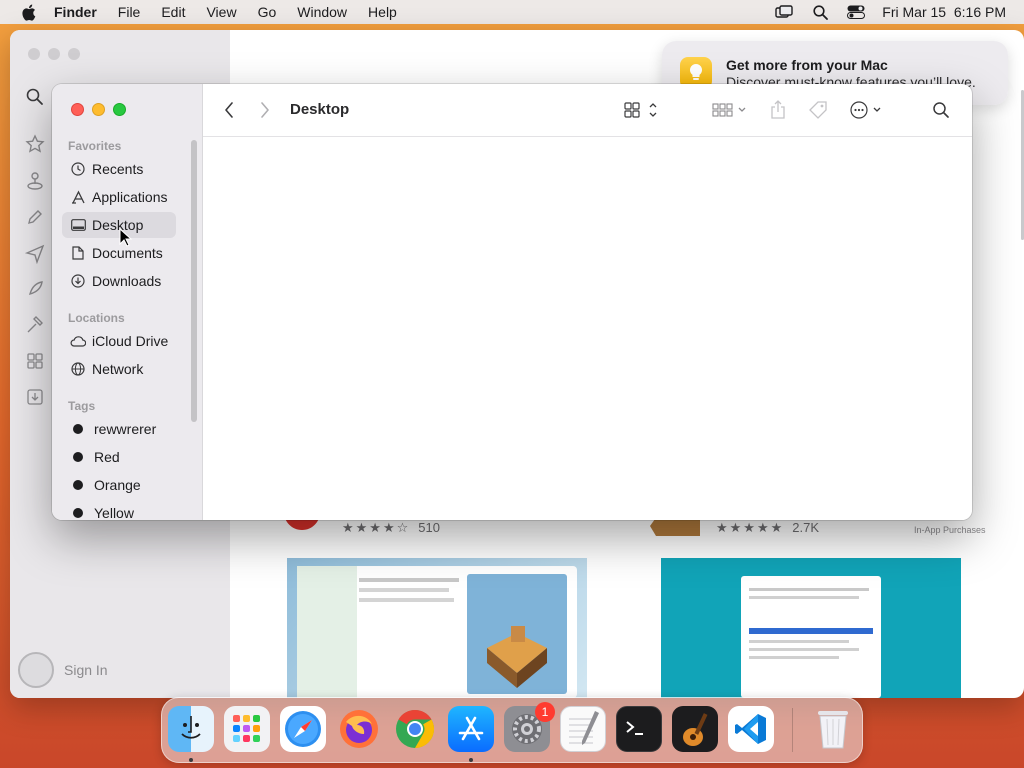  I want to click on control-center-icon, so click(856, 12).